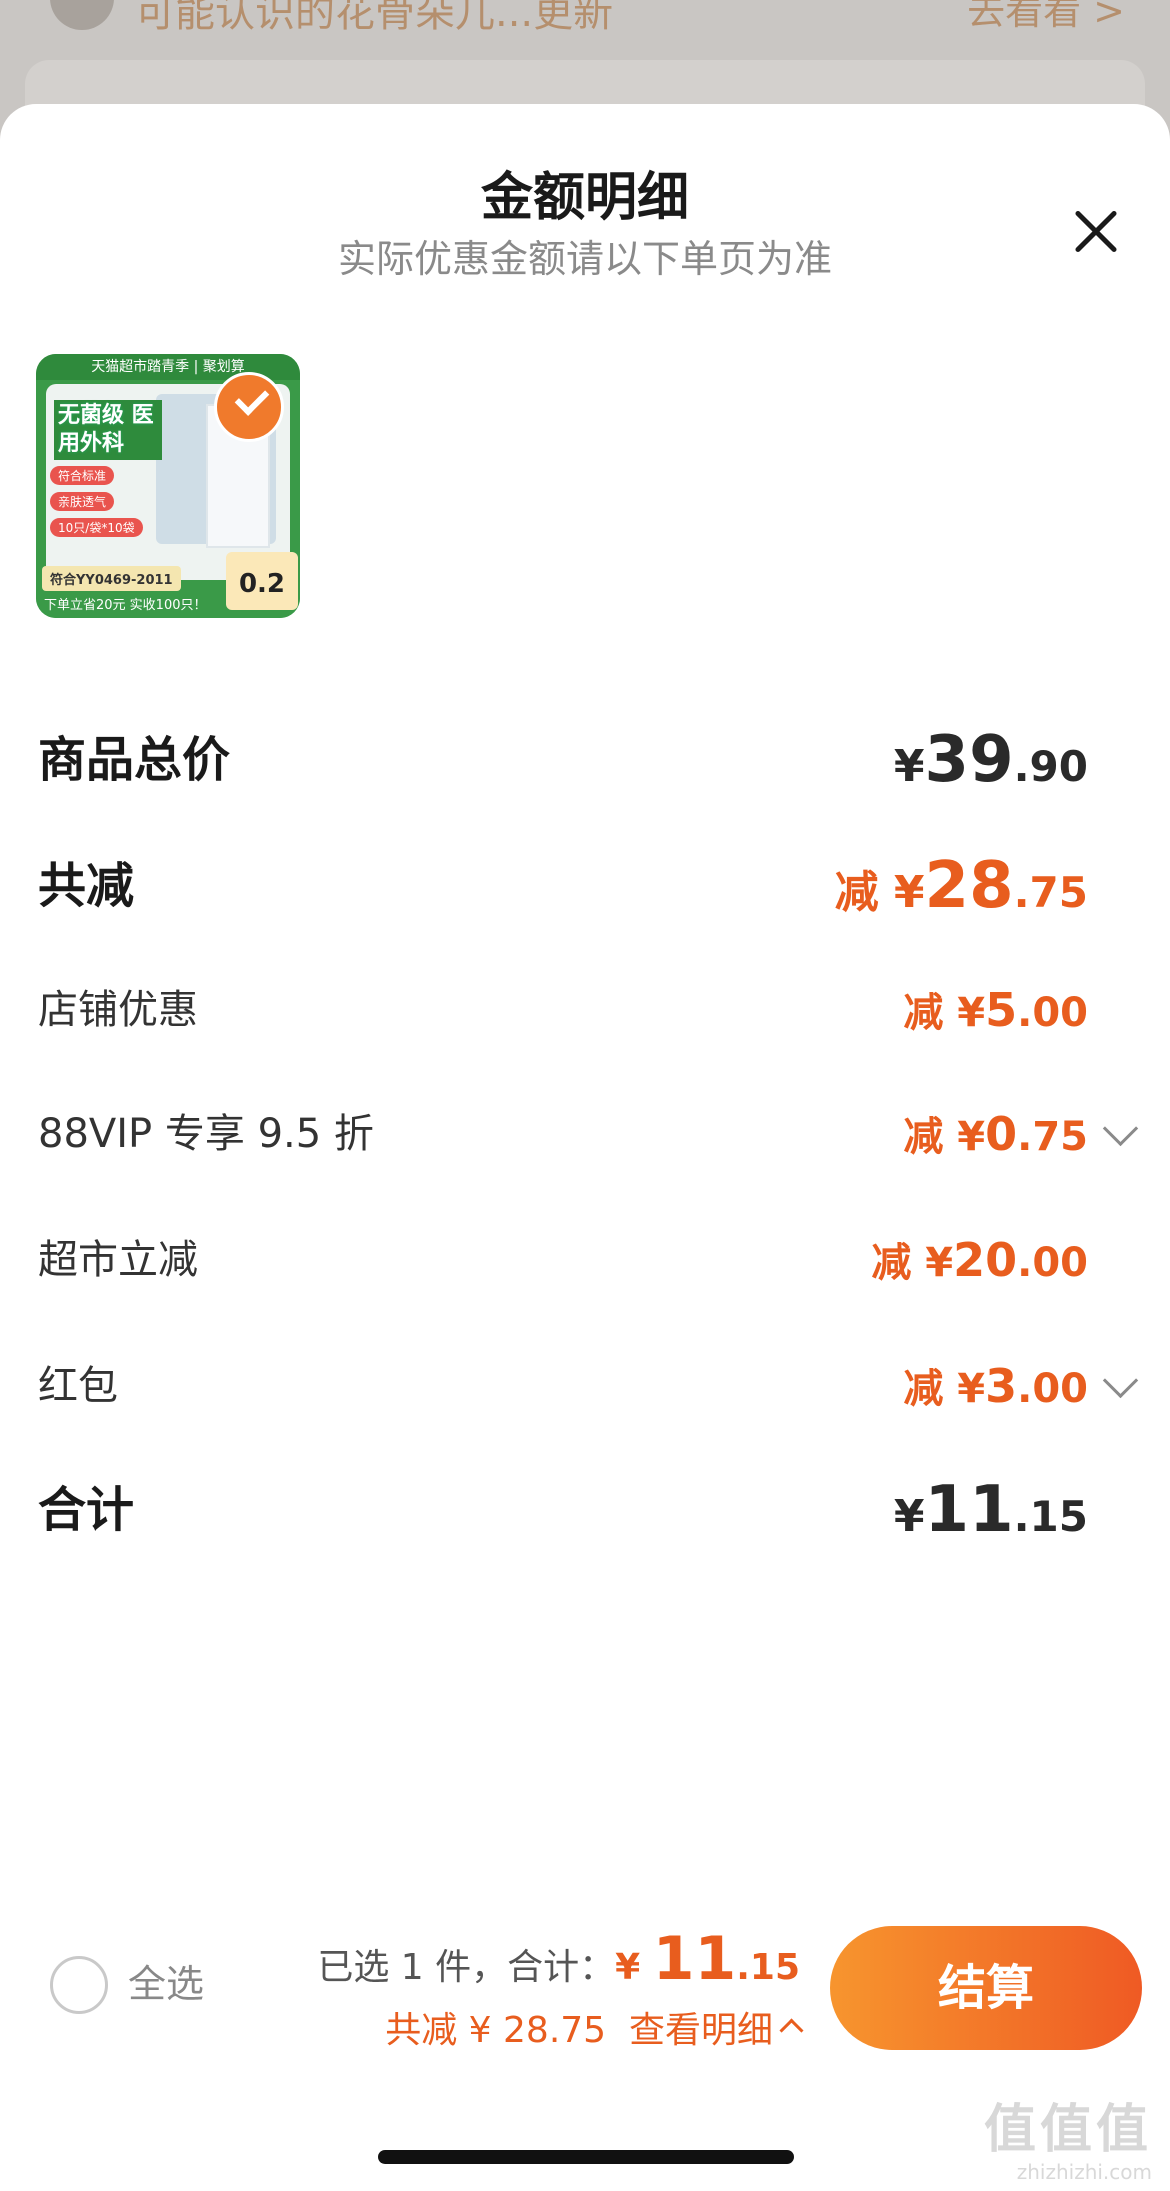  What do you see at coordinates (585, 1510) in the screenshot?
I see `breakdown-row: 合计 ¥11.15` at bounding box center [585, 1510].